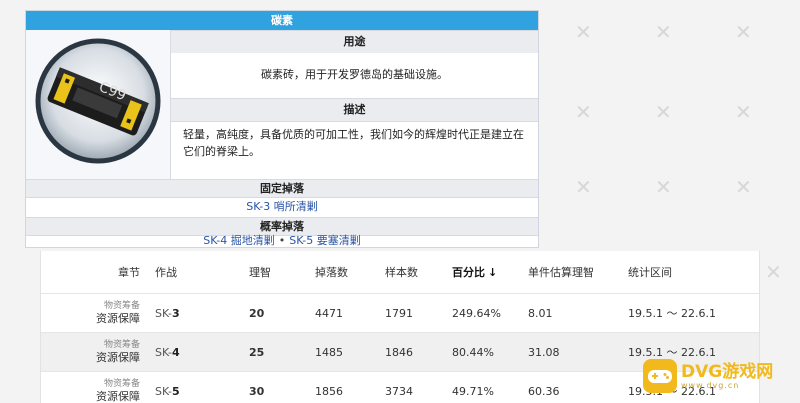  Describe the element at coordinates (489, 352) in the screenshot. I see `percent-cell: 80.44%` at that location.